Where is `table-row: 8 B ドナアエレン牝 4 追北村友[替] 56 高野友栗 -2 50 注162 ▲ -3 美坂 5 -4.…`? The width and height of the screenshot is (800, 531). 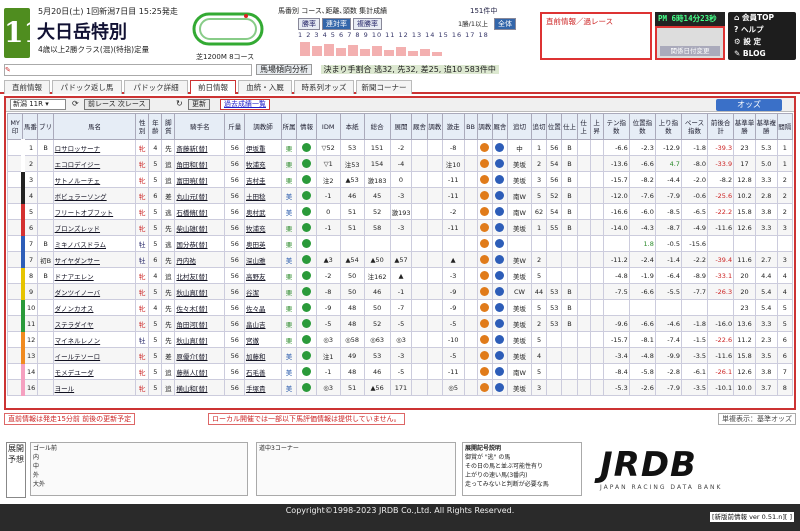 table-row: 8 B ドナアエレン牝 4 追北村友[替] 56 高野友栗 -2 50 注162 ▲ -3 美坂 5 -4.… is located at coordinates (400, 275).